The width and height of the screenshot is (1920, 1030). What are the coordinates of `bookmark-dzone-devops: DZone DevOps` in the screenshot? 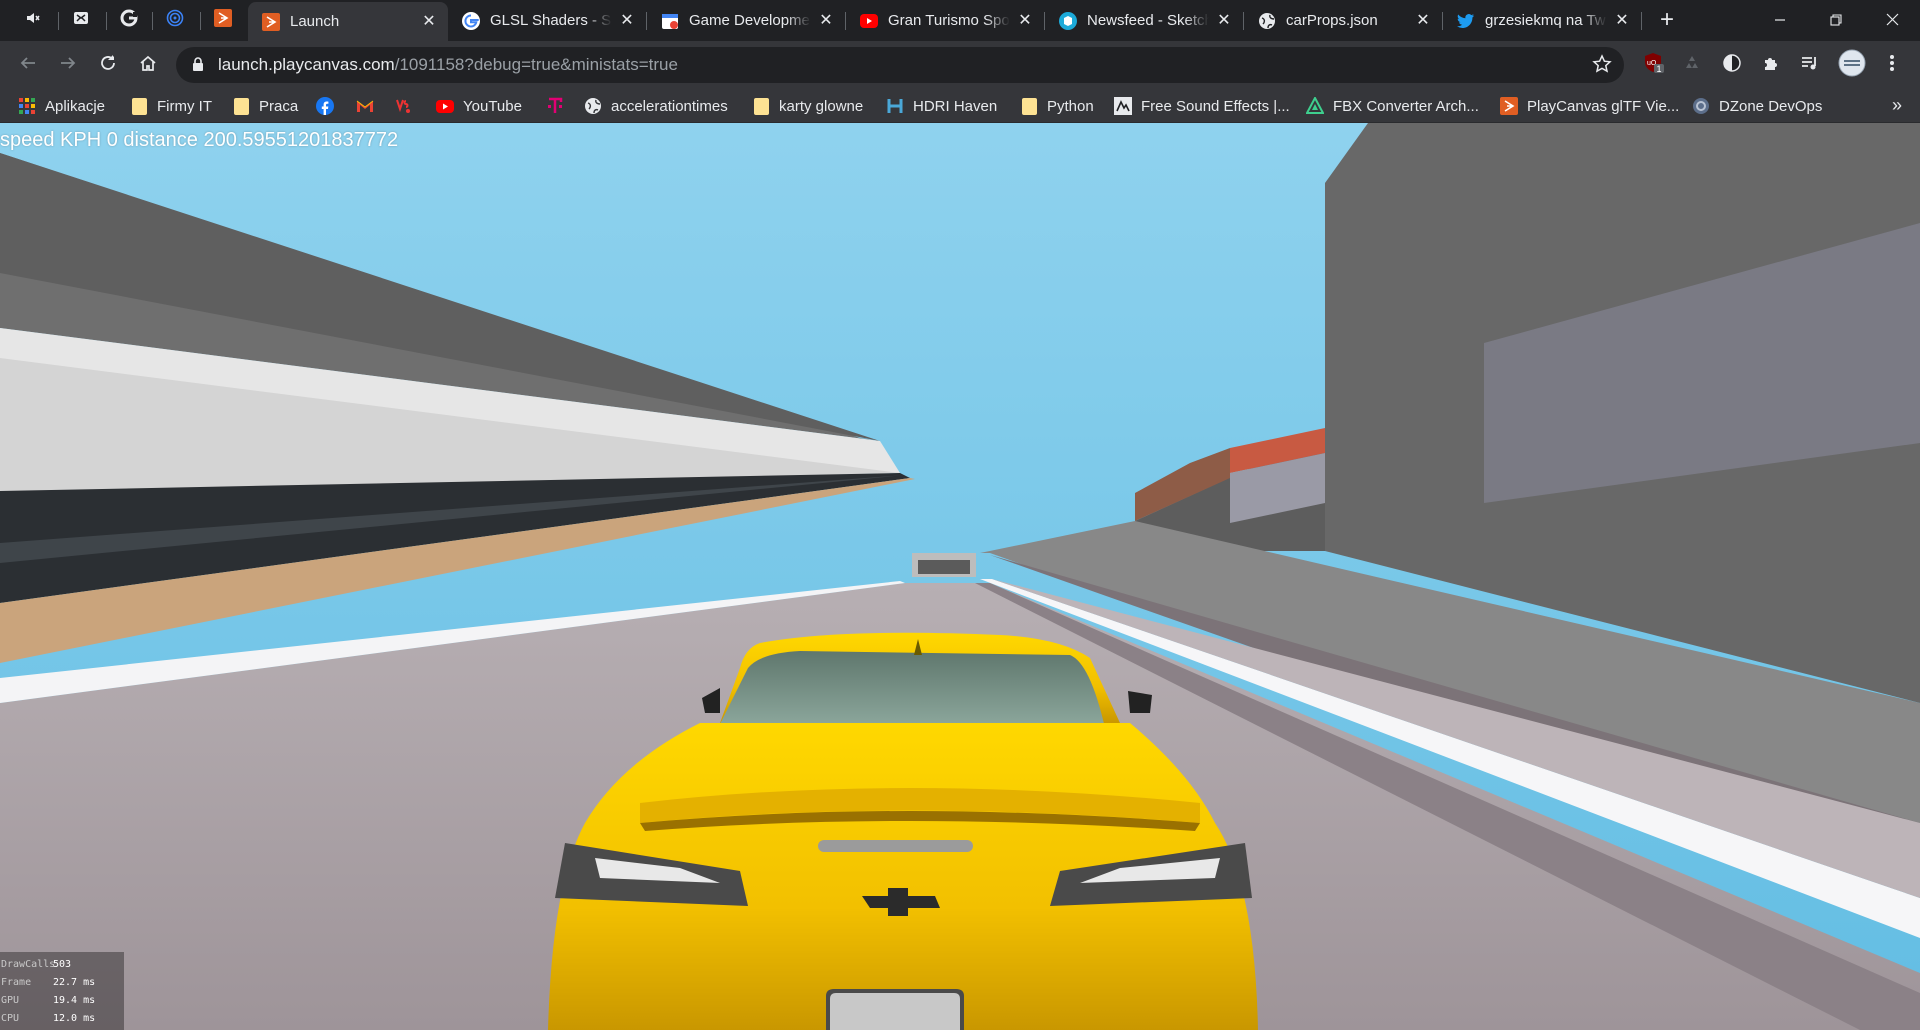 It's located at (1757, 106).